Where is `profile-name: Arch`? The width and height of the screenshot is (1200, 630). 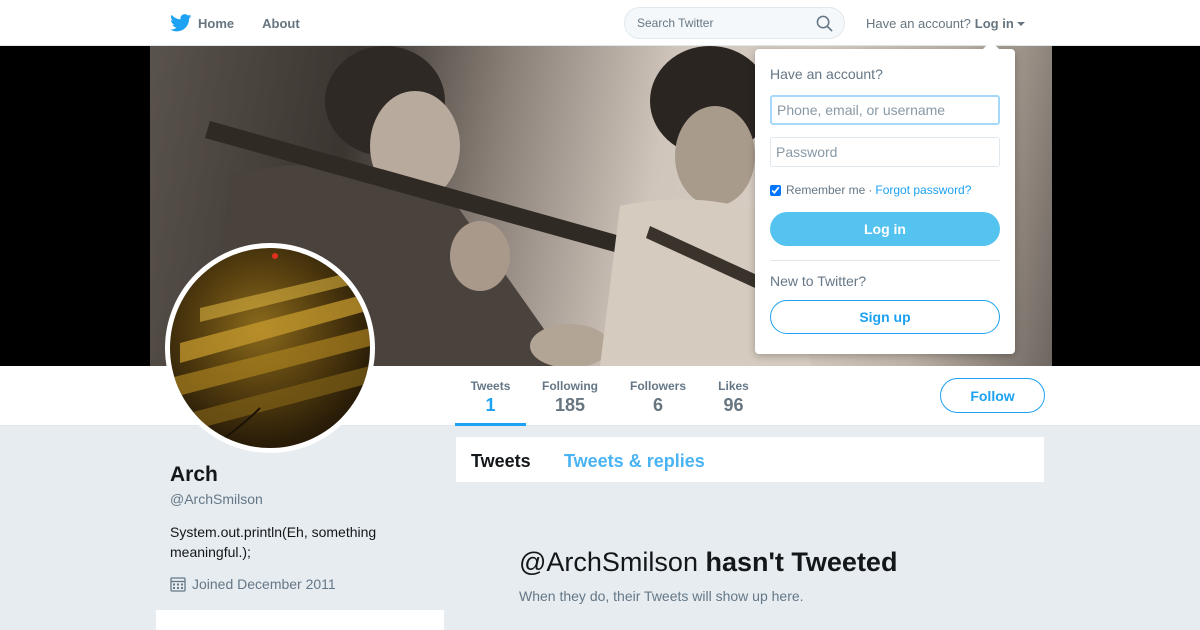
profile-name: Arch is located at coordinates (194, 475).